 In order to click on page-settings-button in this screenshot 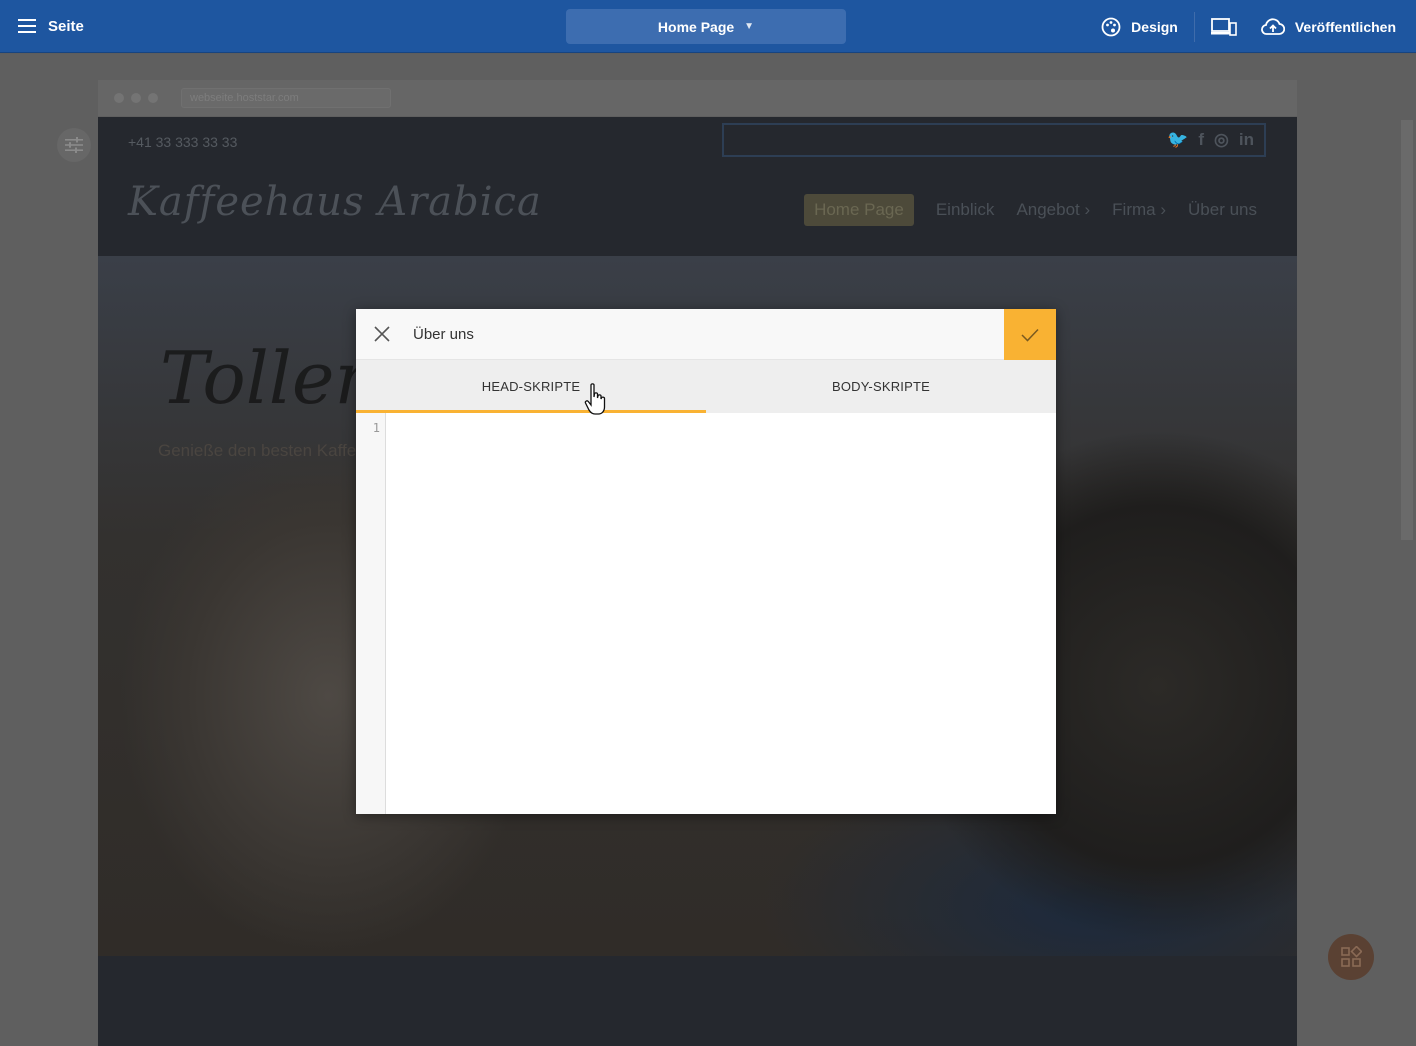, I will do `click(74, 145)`.